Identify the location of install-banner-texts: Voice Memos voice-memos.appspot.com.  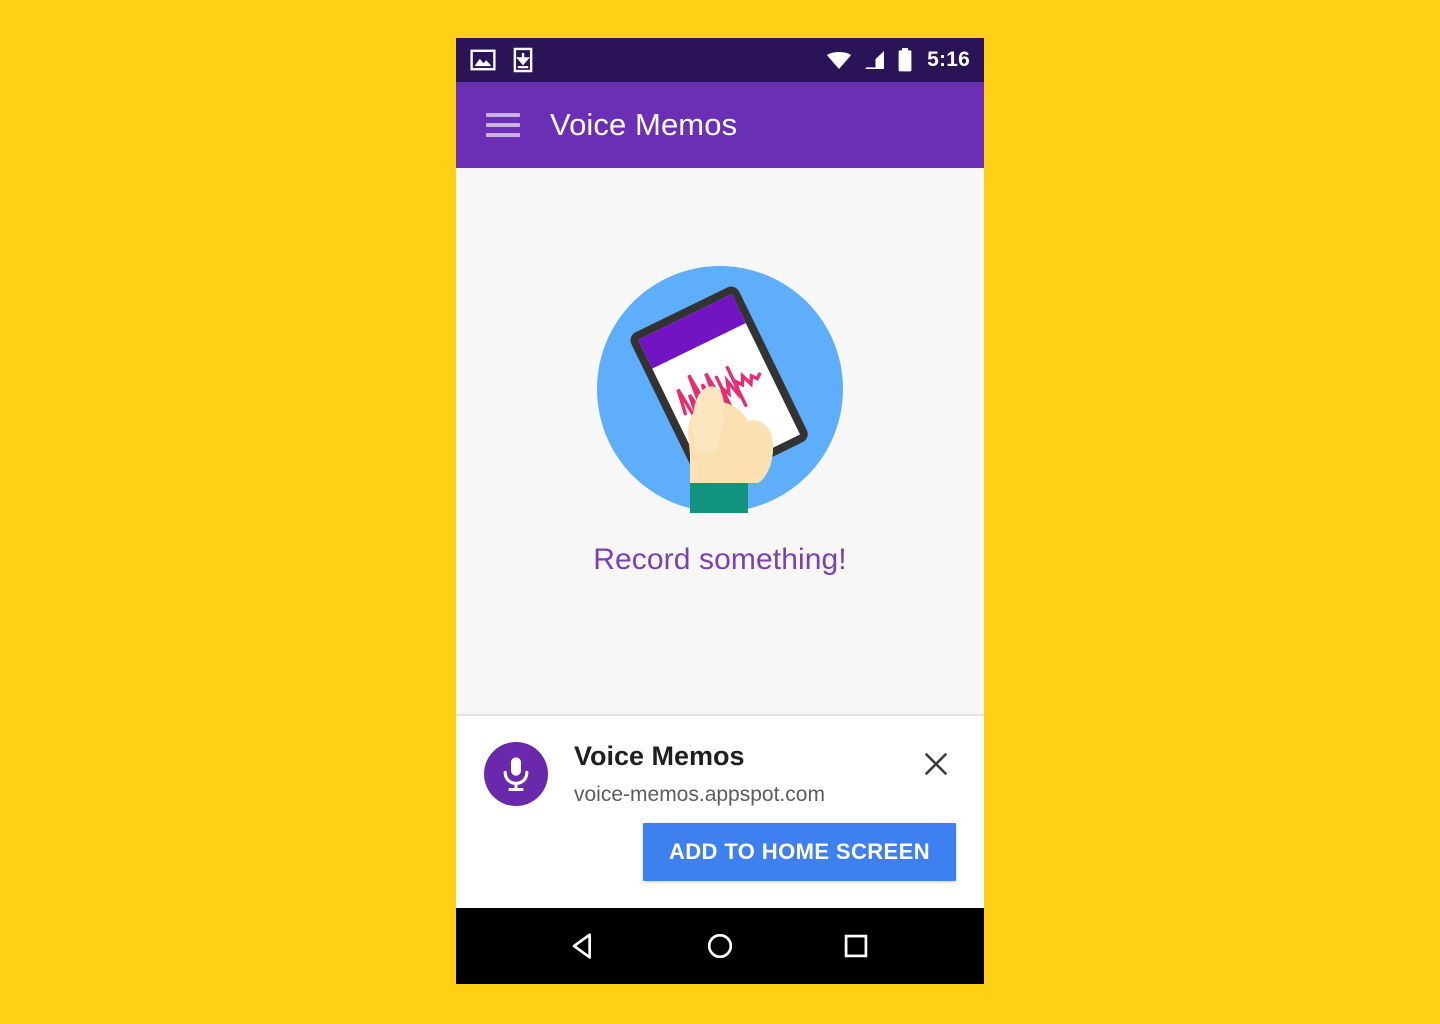
(745, 774).